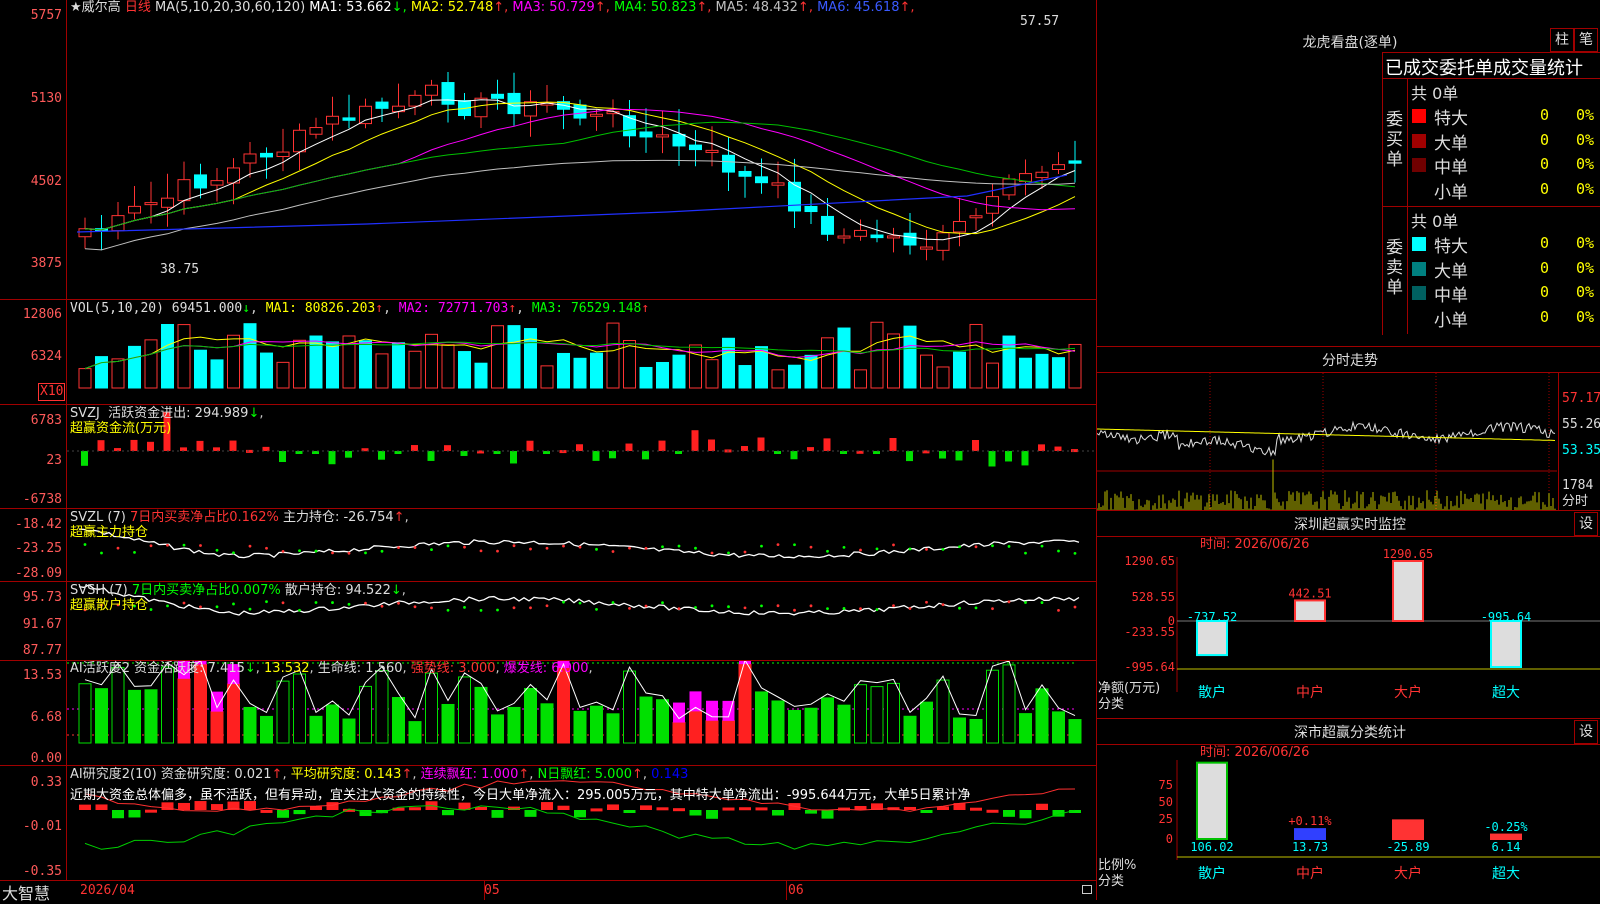 Image resolution: width=1600 pixels, height=904 pixels. I want to click on monitor-bar, so click(1212, 638).